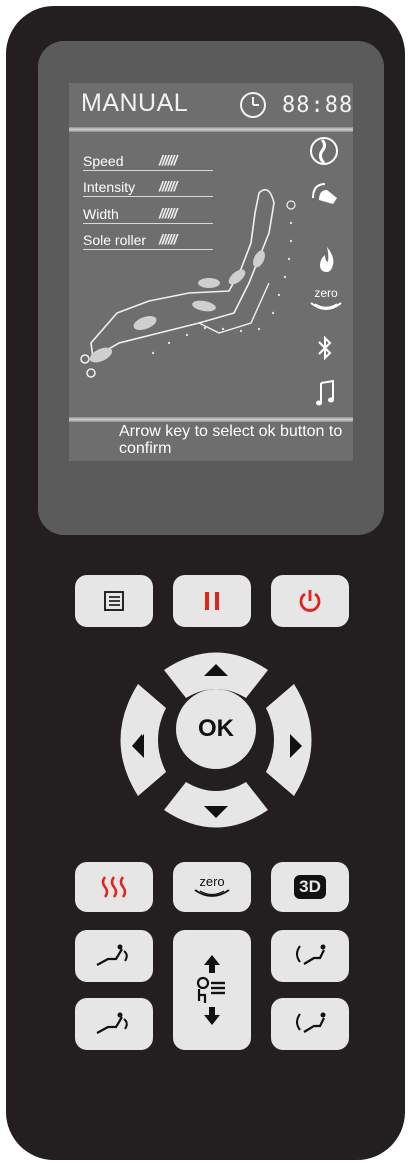  What do you see at coordinates (324, 151) in the screenshot?
I see `spine-icon` at bounding box center [324, 151].